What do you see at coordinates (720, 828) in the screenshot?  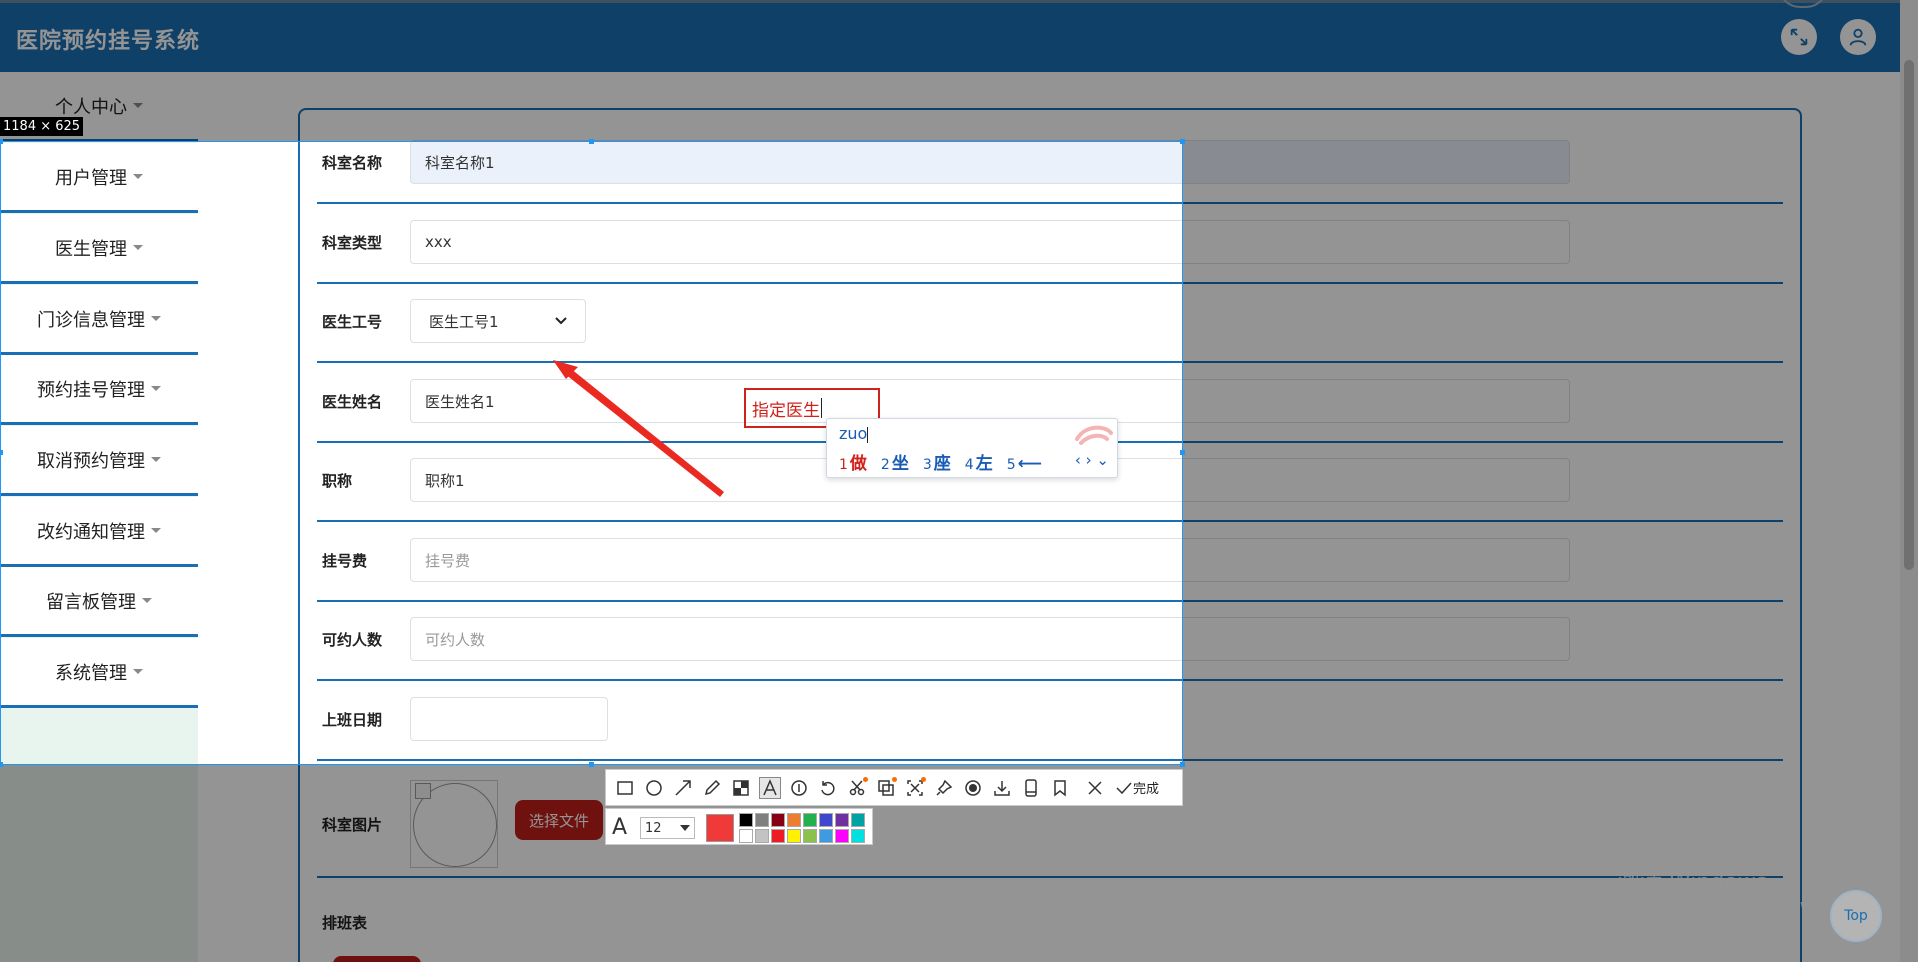 I see `current-color-swatch` at bounding box center [720, 828].